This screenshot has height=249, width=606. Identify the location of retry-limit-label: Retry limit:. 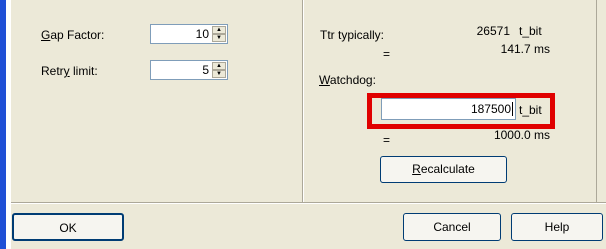
(69, 71).